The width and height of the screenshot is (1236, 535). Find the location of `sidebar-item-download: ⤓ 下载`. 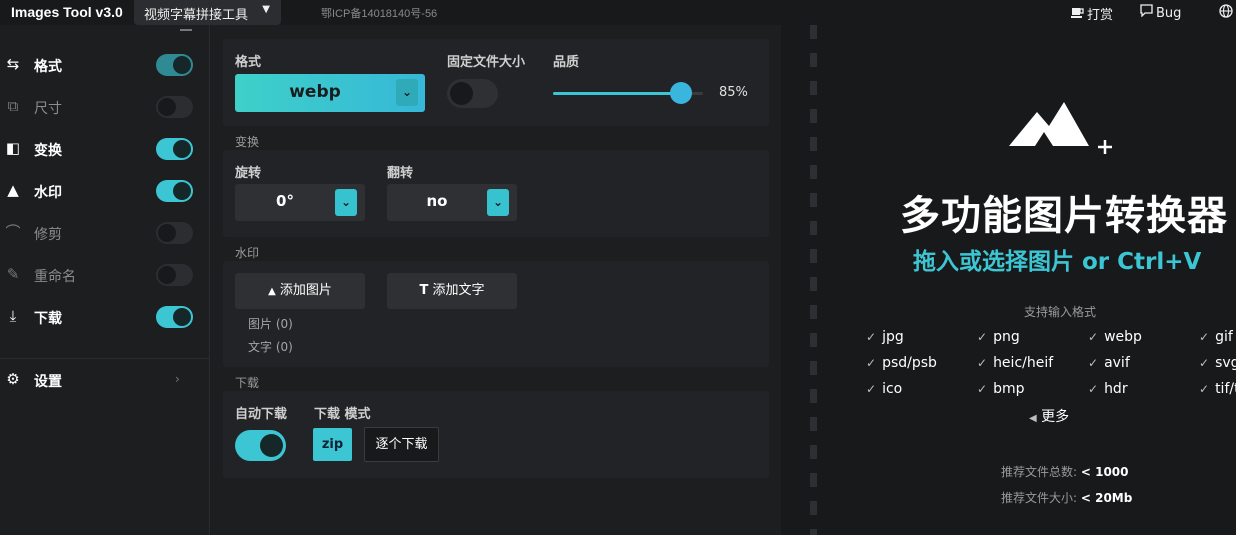

sidebar-item-download: ⤓ 下载 is located at coordinates (104, 317).